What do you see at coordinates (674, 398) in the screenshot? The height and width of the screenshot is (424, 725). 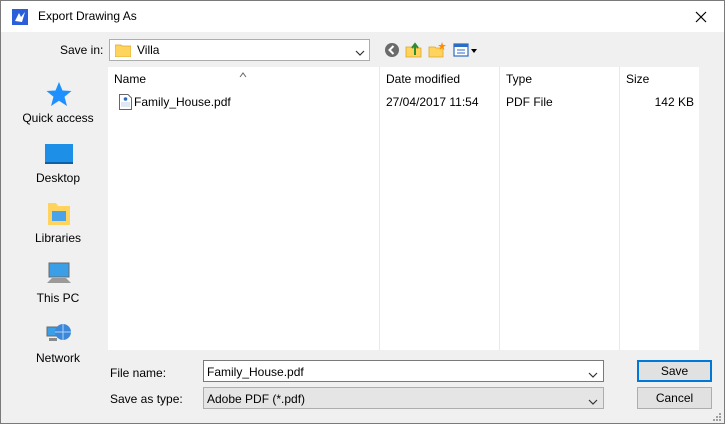 I see `cancel-button: Cancel` at bounding box center [674, 398].